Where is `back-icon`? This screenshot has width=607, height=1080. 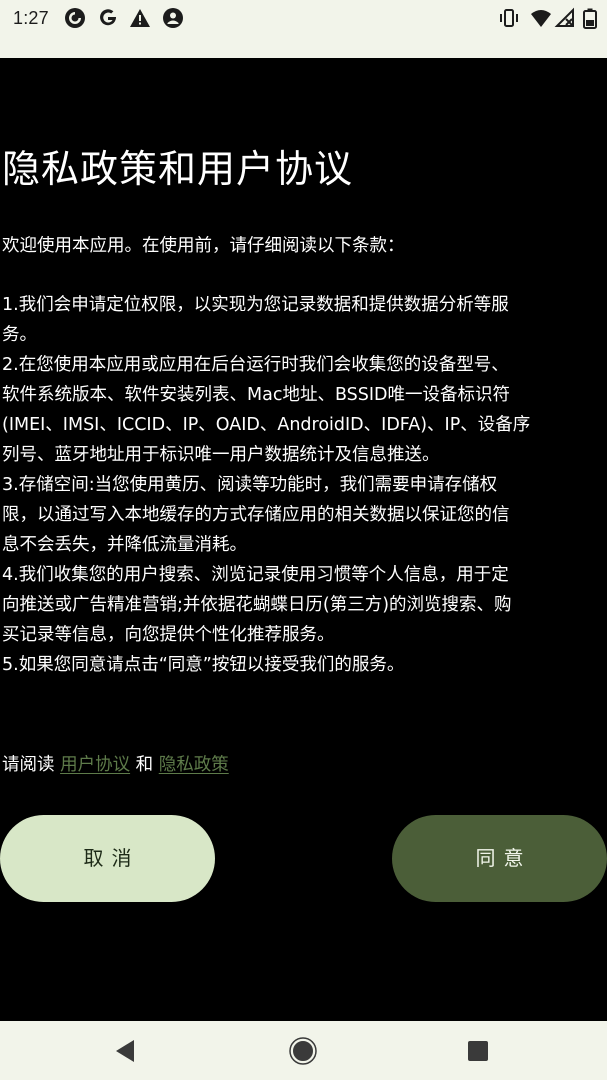 back-icon is located at coordinates (126, 1051).